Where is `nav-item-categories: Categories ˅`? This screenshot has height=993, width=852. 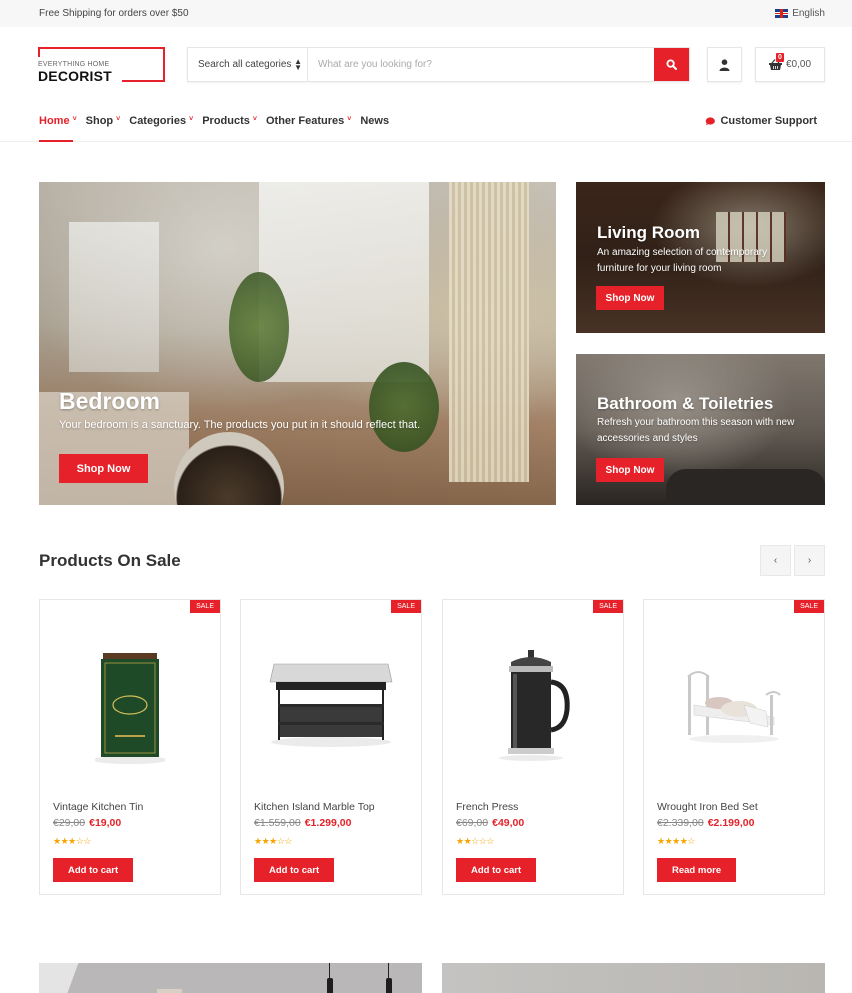 nav-item-categories: Categories ˅ is located at coordinates (161, 121).